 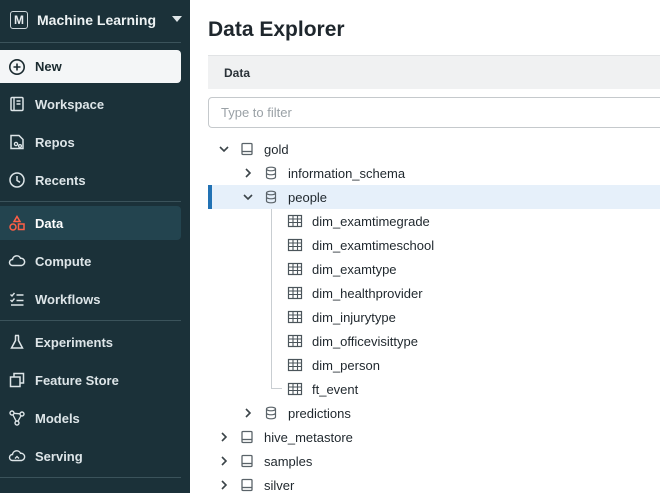 What do you see at coordinates (308, 197) in the screenshot?
I see `tree-item-label: people` at bounding box center [308, 197].